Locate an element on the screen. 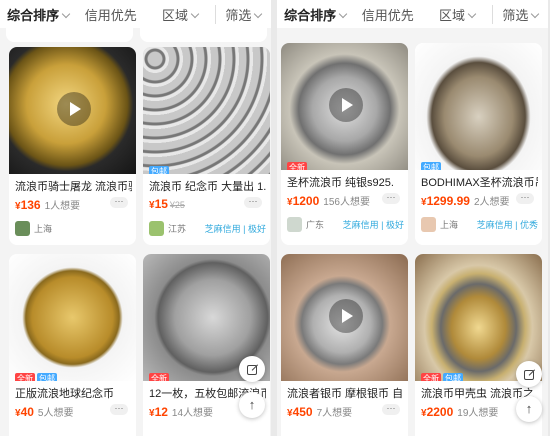 The width and height of the screenshot is (550, 436). product-title: BODHIMAX圣杯流浪币吊 is located at coordinates (479, 183).